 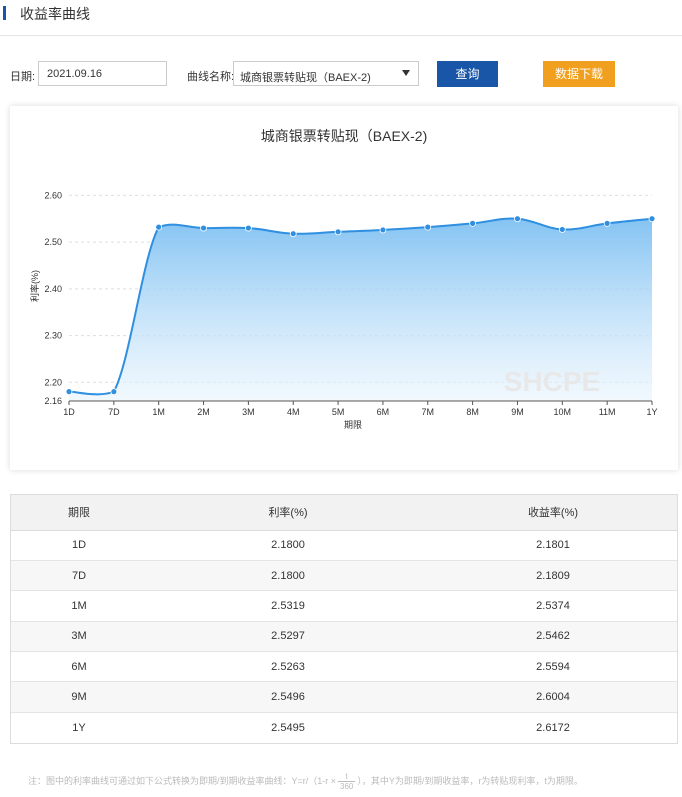 What do you see at coordinates (248, 412) in the screenshot?
I see `x-tick-label: 3M` at bounding box center [248, 412].